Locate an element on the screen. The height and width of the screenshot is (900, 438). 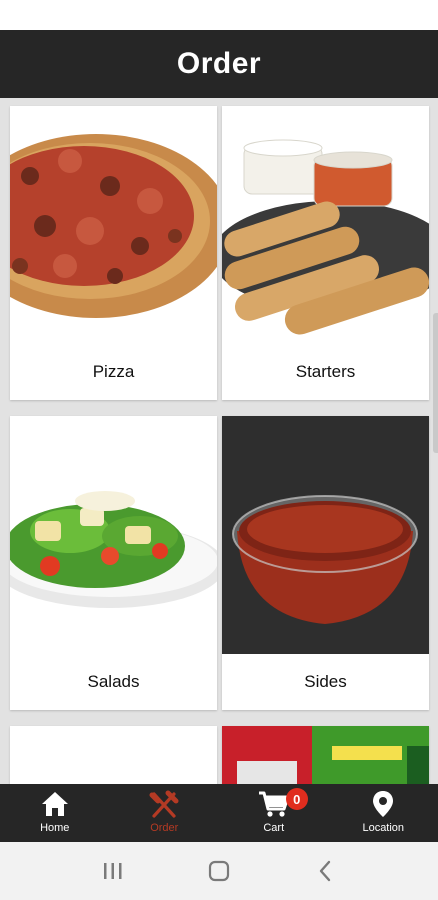
category-label: Salads is located at coordinates (113, 681).